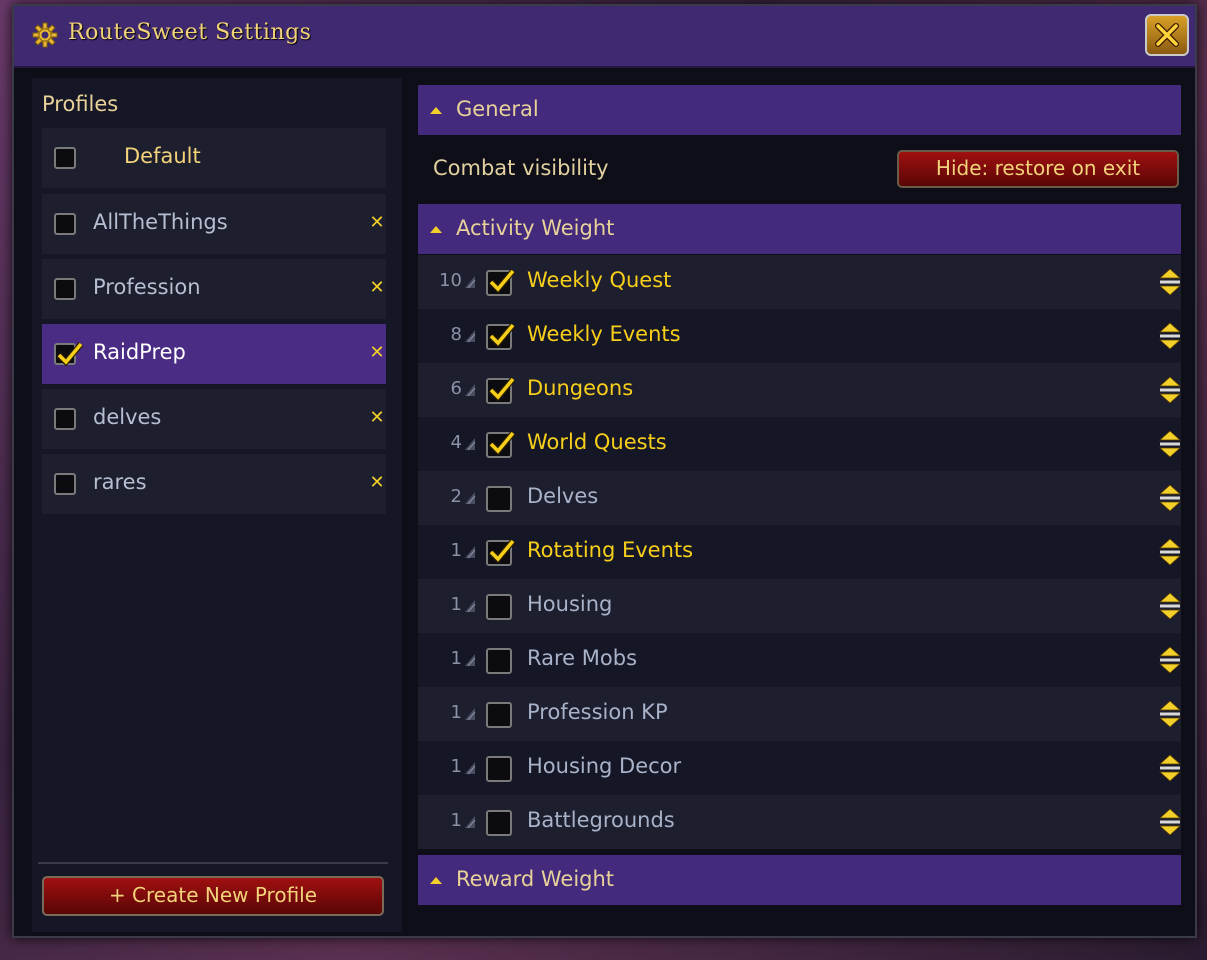 This screenshot has height=960, width=1207. I want to click on activity-weight-value: 2, so click(456, 496).